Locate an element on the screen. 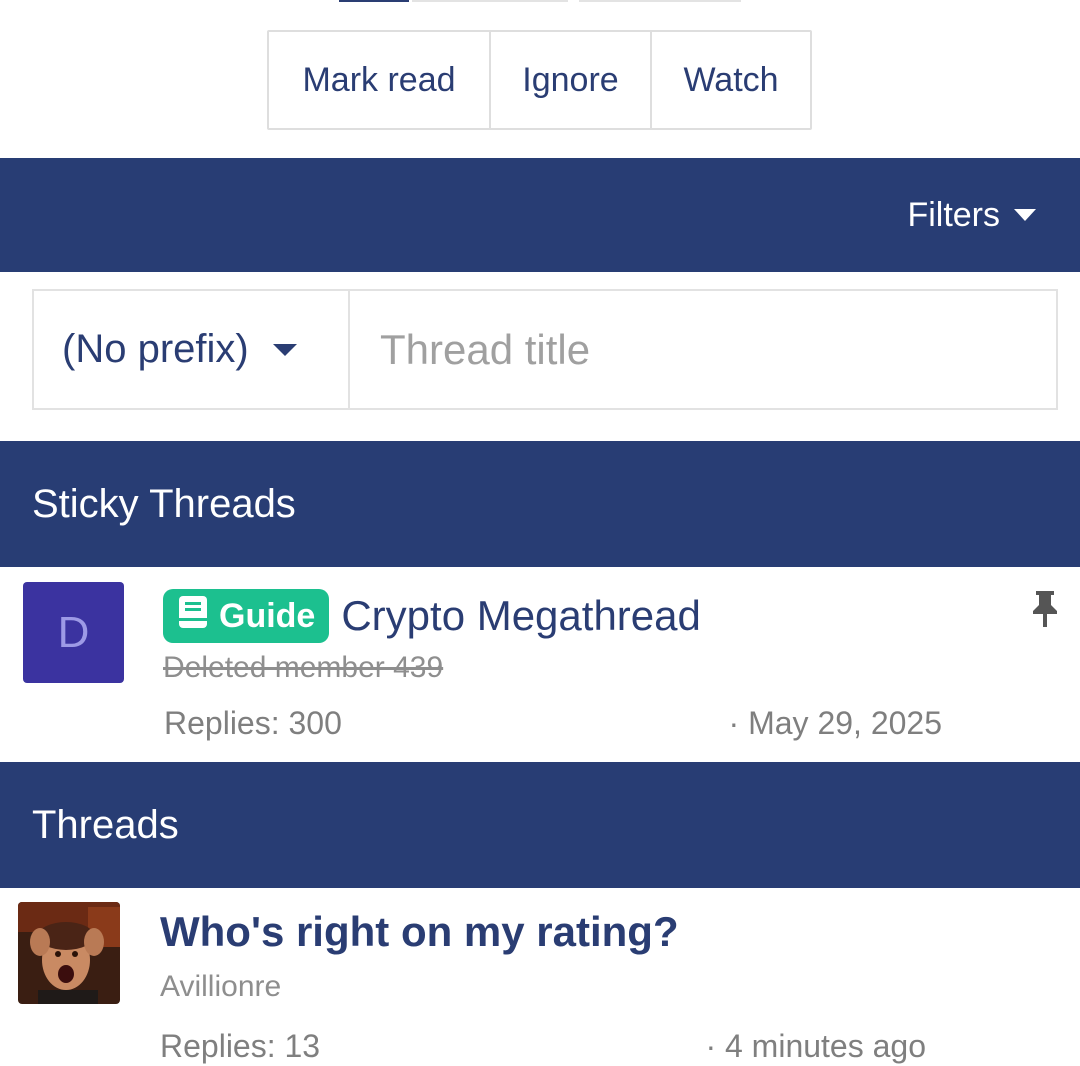 The height and width of the screenshot is (1066, 1080). filters-label: Filters is located at coordinates (953, 214).